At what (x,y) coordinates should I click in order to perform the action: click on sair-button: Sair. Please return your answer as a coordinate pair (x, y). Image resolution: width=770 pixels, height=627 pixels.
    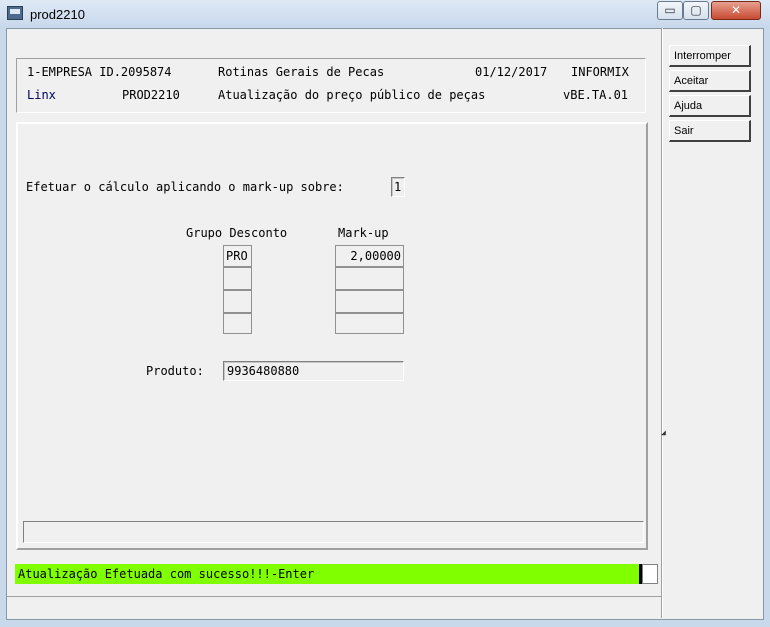
    Looking at the image, I should click on (710, 131).